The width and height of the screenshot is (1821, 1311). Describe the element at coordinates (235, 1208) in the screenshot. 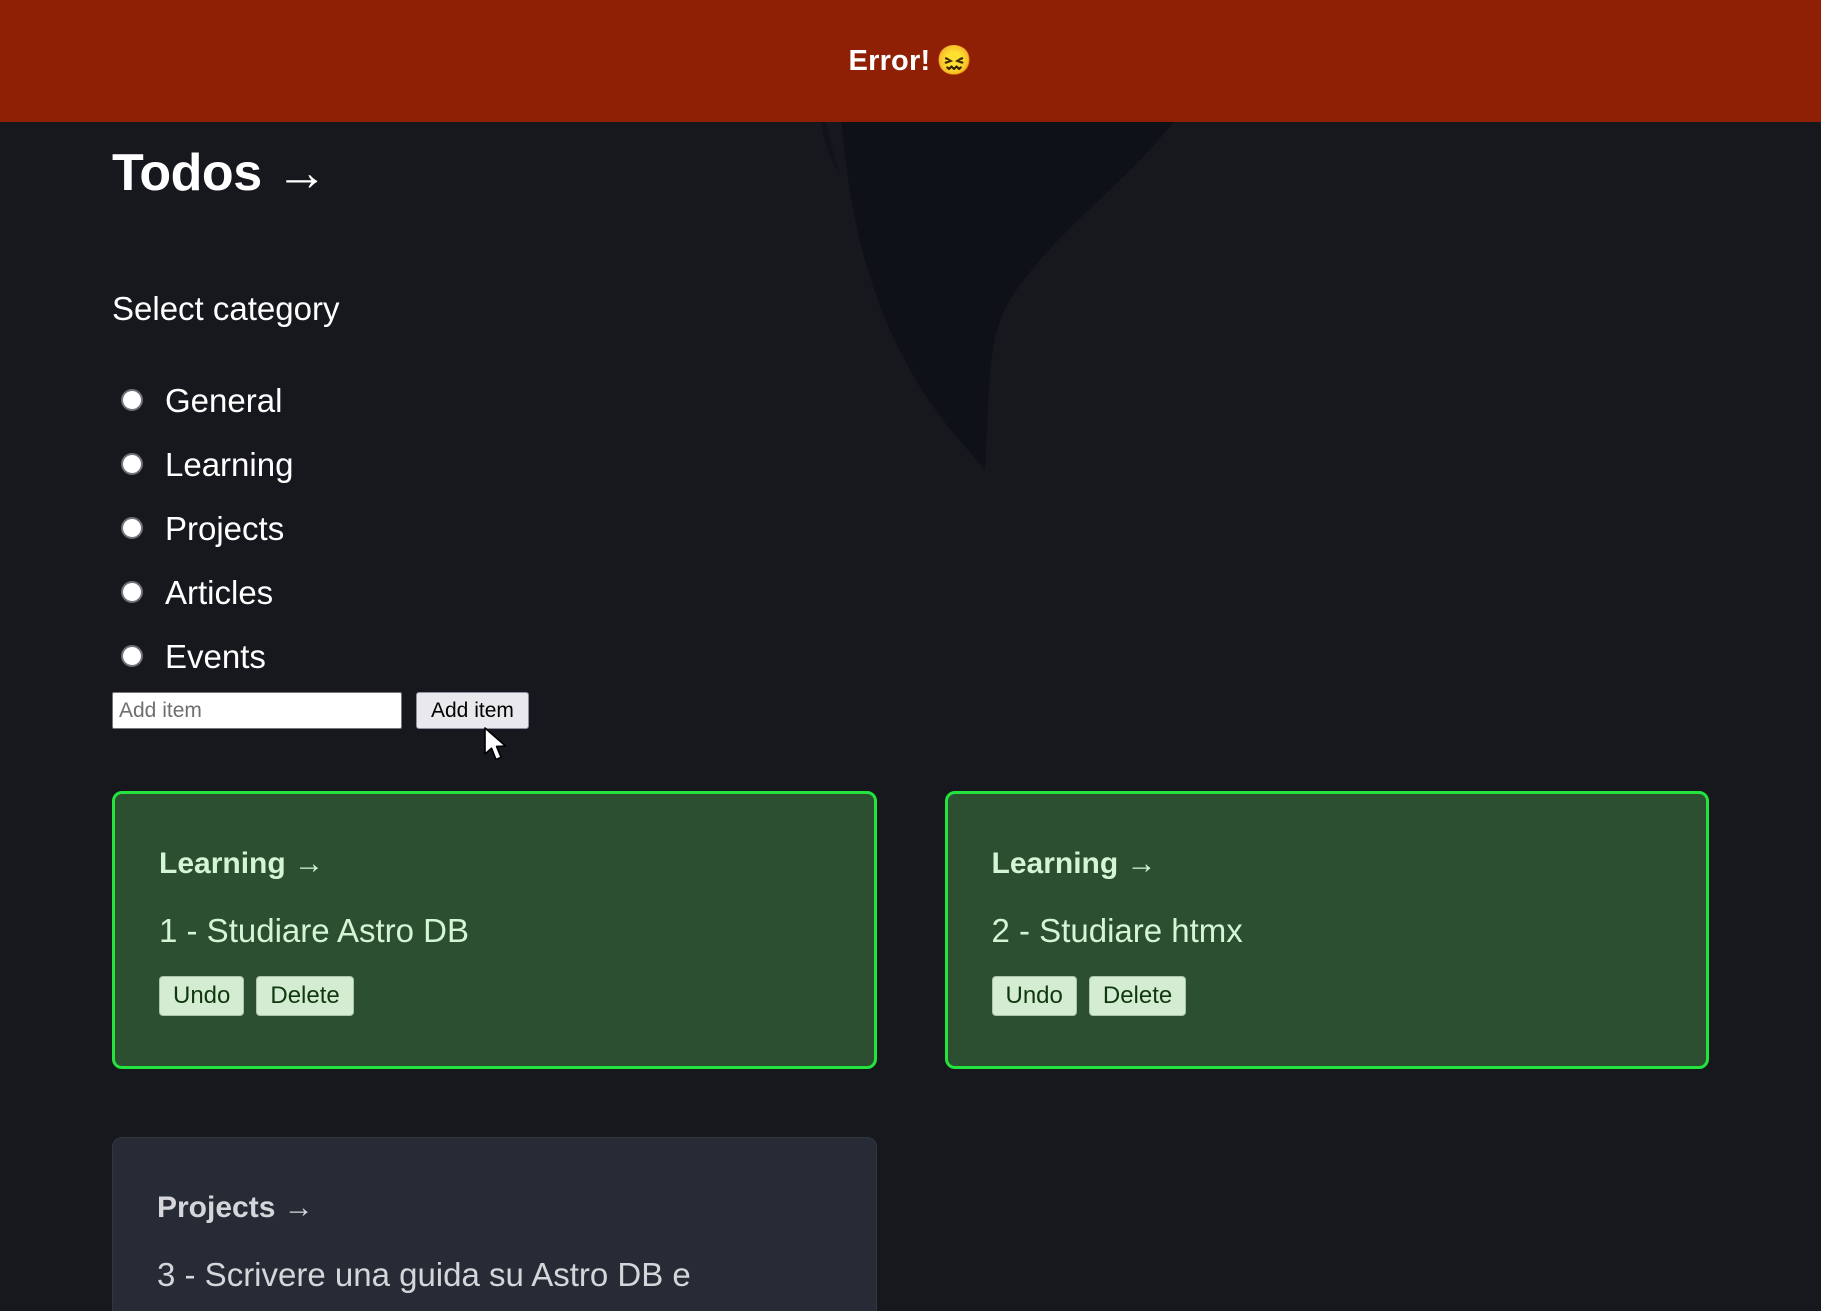

I see `todo-card-category: Projects →` at that location.